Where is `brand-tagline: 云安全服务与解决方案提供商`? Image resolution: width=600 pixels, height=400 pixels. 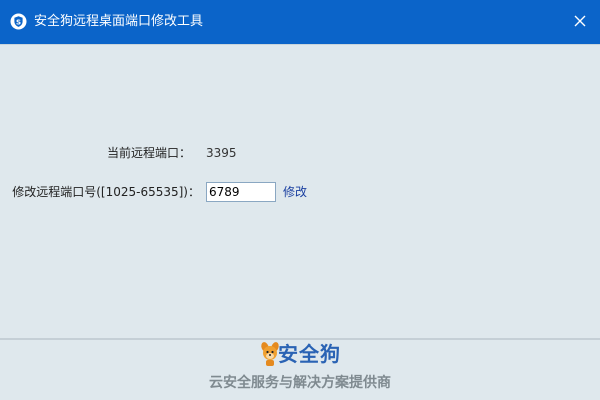
brand-tagline: 云安全服务与解决方案提供商 is located at coordinates (300, 383).